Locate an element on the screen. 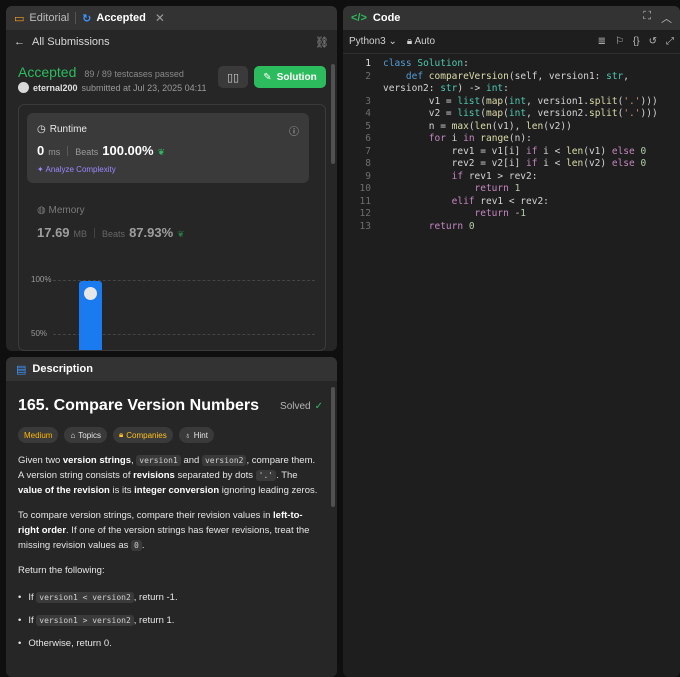 The image size is (680, 677). memory-value-row: 17.69 MB Beats 87.93% ❦ is located at coordinates (111, 232).